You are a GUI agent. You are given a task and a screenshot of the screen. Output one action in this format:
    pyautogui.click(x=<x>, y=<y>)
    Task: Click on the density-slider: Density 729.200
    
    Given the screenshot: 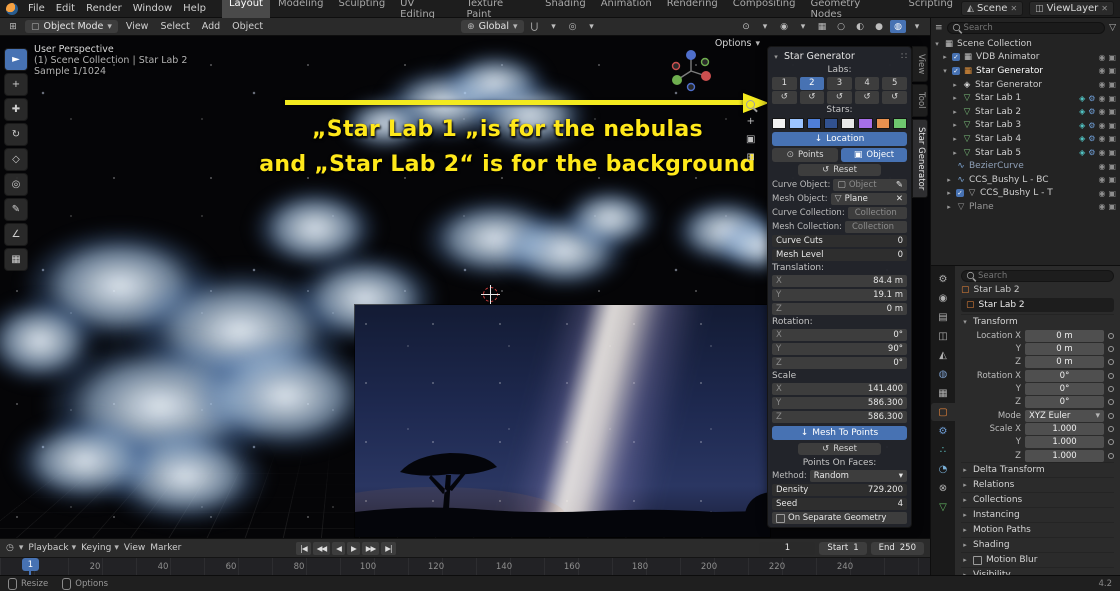 What is the action you would take?
    pyautogui.click(x=839, y=490)
    